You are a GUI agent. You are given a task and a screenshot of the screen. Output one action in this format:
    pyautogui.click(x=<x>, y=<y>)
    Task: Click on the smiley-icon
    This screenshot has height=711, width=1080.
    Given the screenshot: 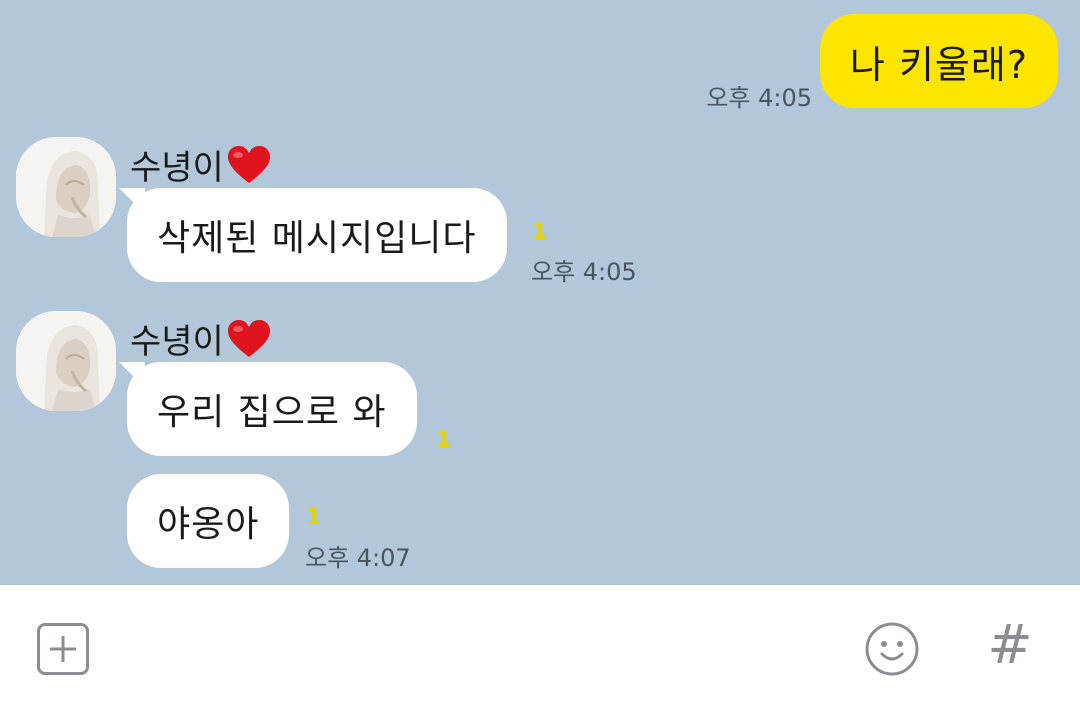 What is the action you would take?
    pyautogui.click(x=892, y=649)
    